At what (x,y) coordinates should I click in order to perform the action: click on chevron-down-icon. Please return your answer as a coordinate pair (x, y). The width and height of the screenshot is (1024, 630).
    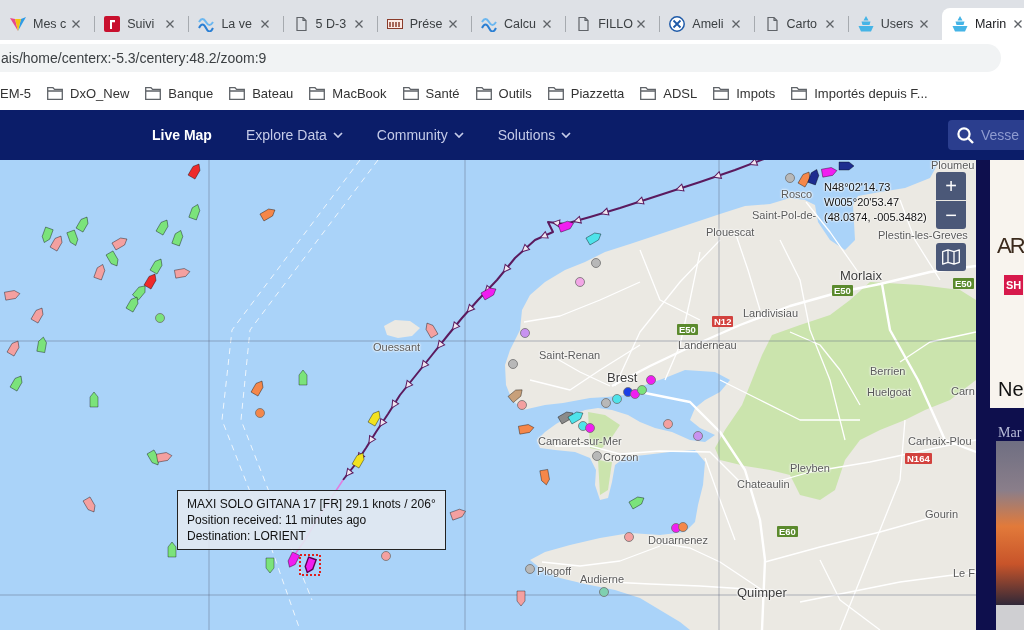
    Looking at the image, I should click on (458, 135).